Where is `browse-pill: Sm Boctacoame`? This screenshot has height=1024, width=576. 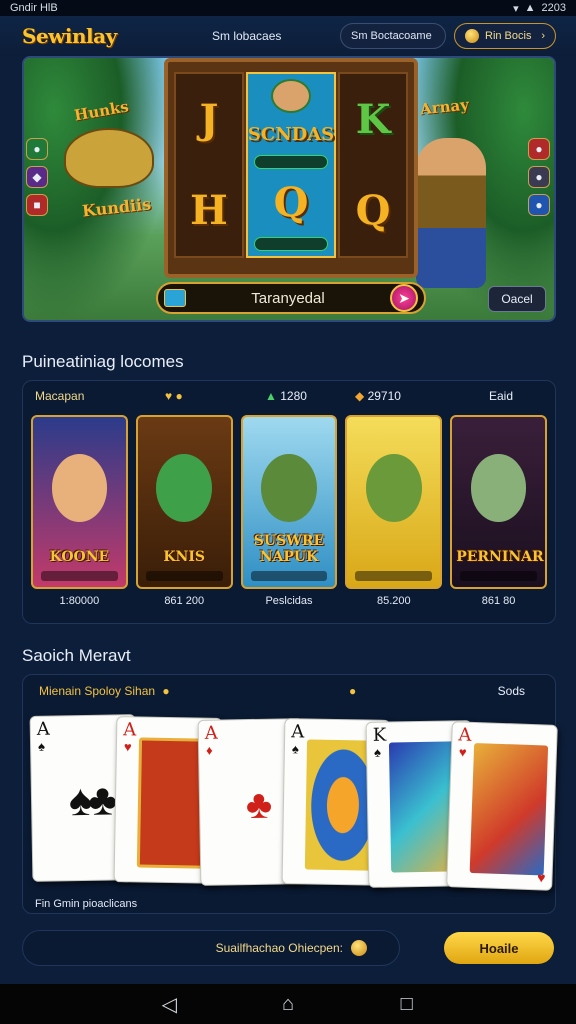 browse-pill: Sm Boctacoame is located at coordinates (393, 36).